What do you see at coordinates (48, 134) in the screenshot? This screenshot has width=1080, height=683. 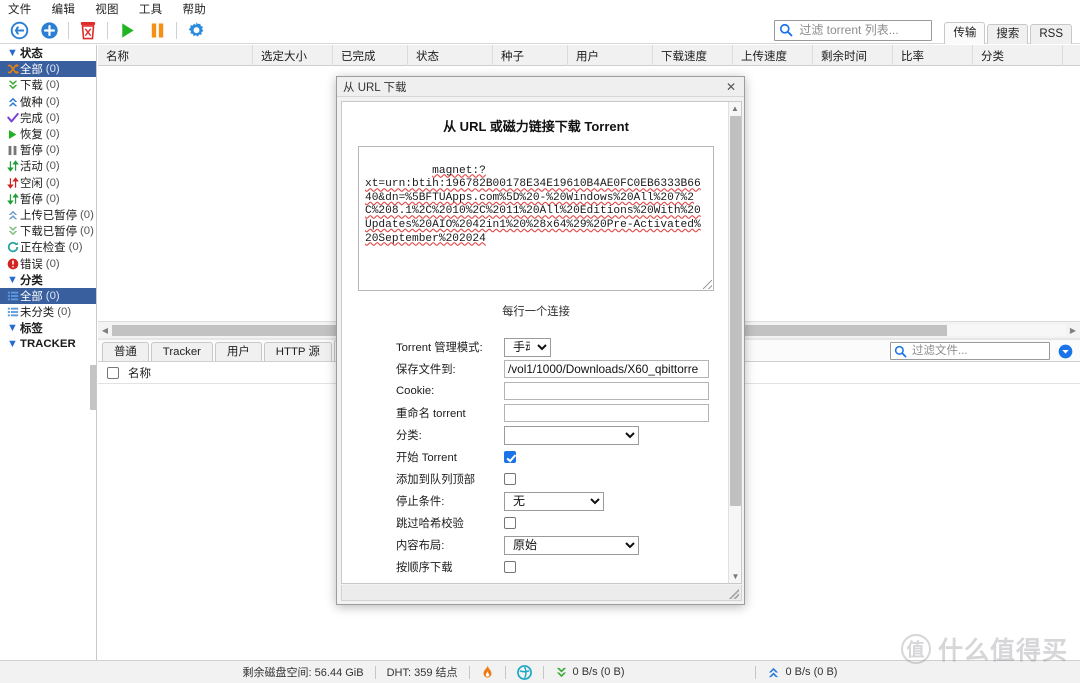 I see `sidebar-item-resumed: 恢复 (0)` at bounding box center [48, 134].